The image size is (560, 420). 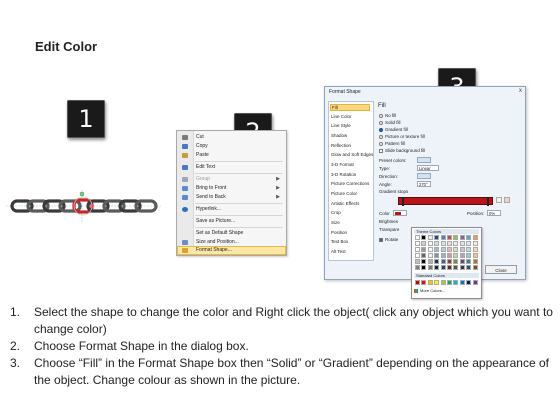 What do you see at coordinates (392, 143) in the screenshot?
I see `pattern-fill-option: Pattern fill` at bounding box center [392, 143].